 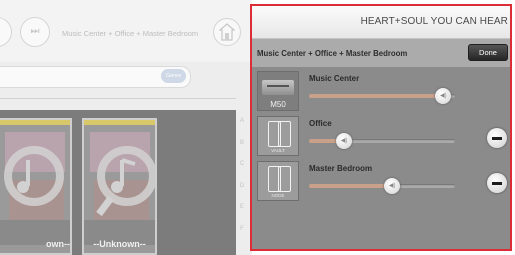 I want to click on device-label: M50, so click(x=278, y=104).